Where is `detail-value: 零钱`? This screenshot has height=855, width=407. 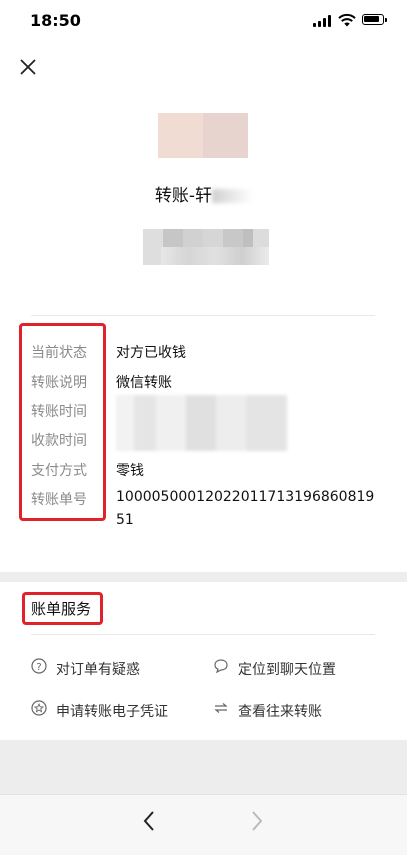
detail-value: 零钱 is located at coordinates (130, 471).